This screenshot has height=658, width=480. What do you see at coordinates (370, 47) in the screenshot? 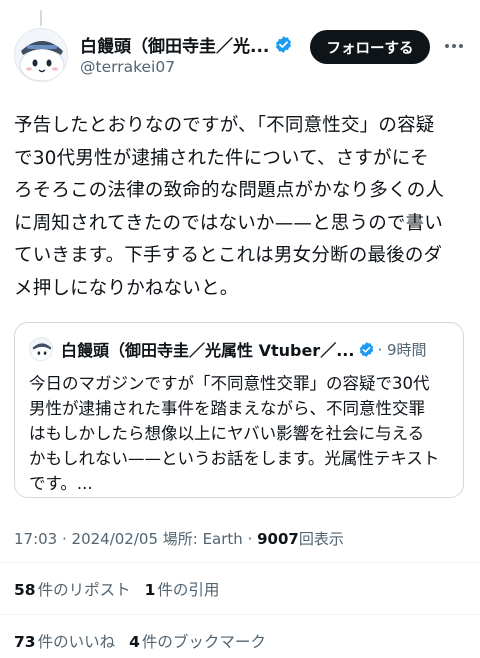
I see `follow-button: フォローする` at bounding box center [370, 47].